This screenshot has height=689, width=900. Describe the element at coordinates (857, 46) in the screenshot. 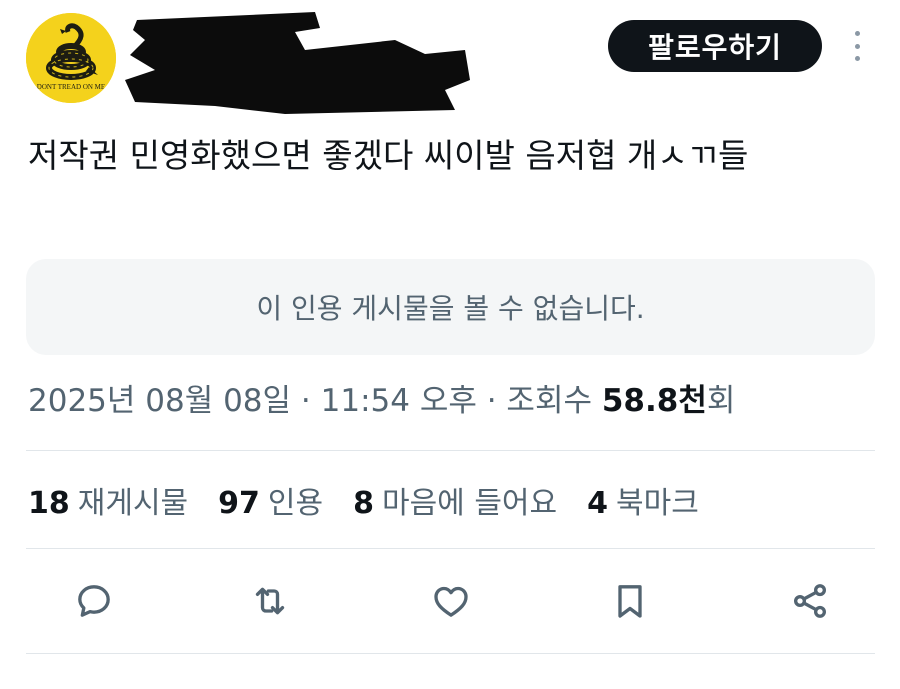

I see `more-vertical-icon` at that location.